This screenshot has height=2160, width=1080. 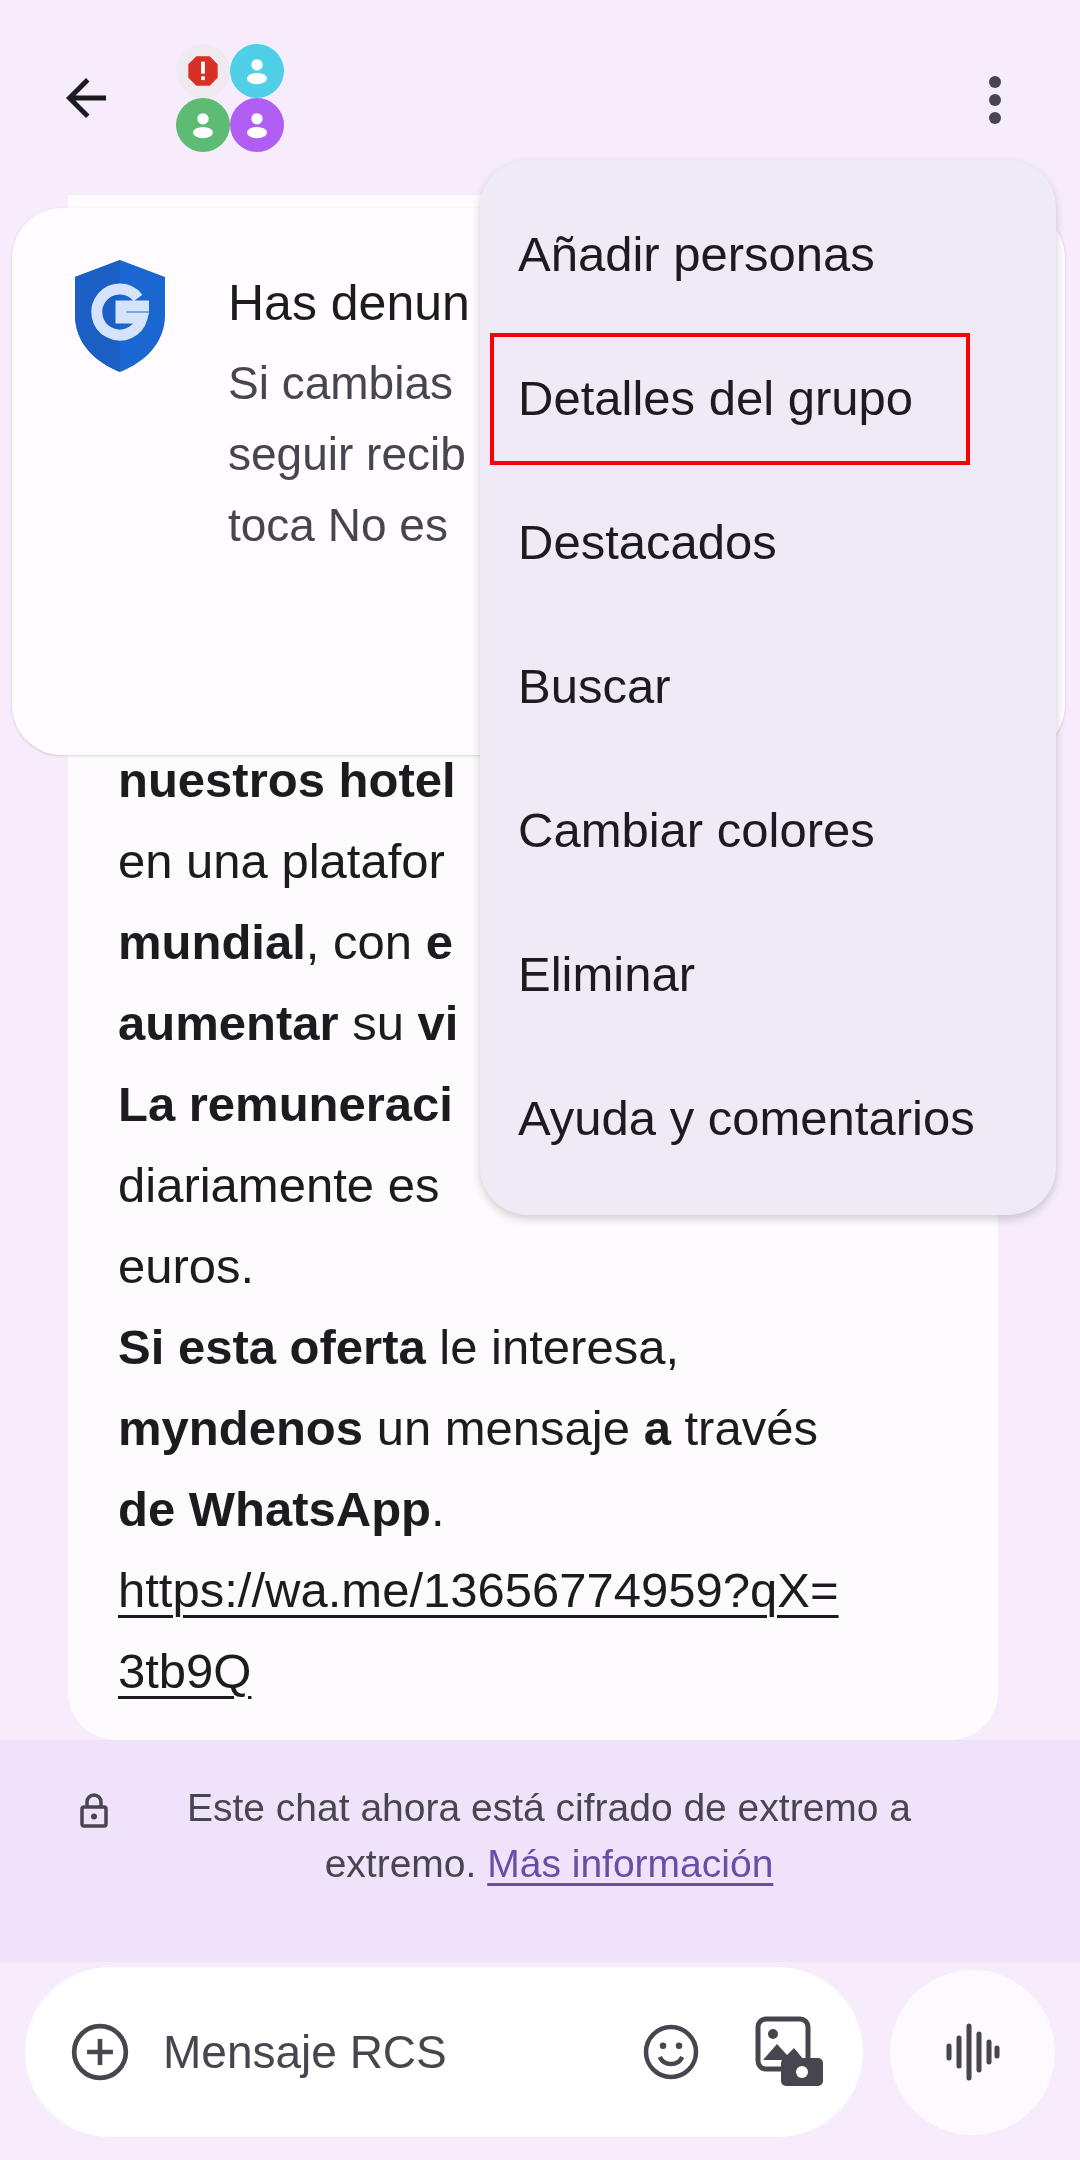 What do you see at coordinates (347, 454) in the screenshot?
I see `card-text: seguir recib` at bounding box center [347, 454].